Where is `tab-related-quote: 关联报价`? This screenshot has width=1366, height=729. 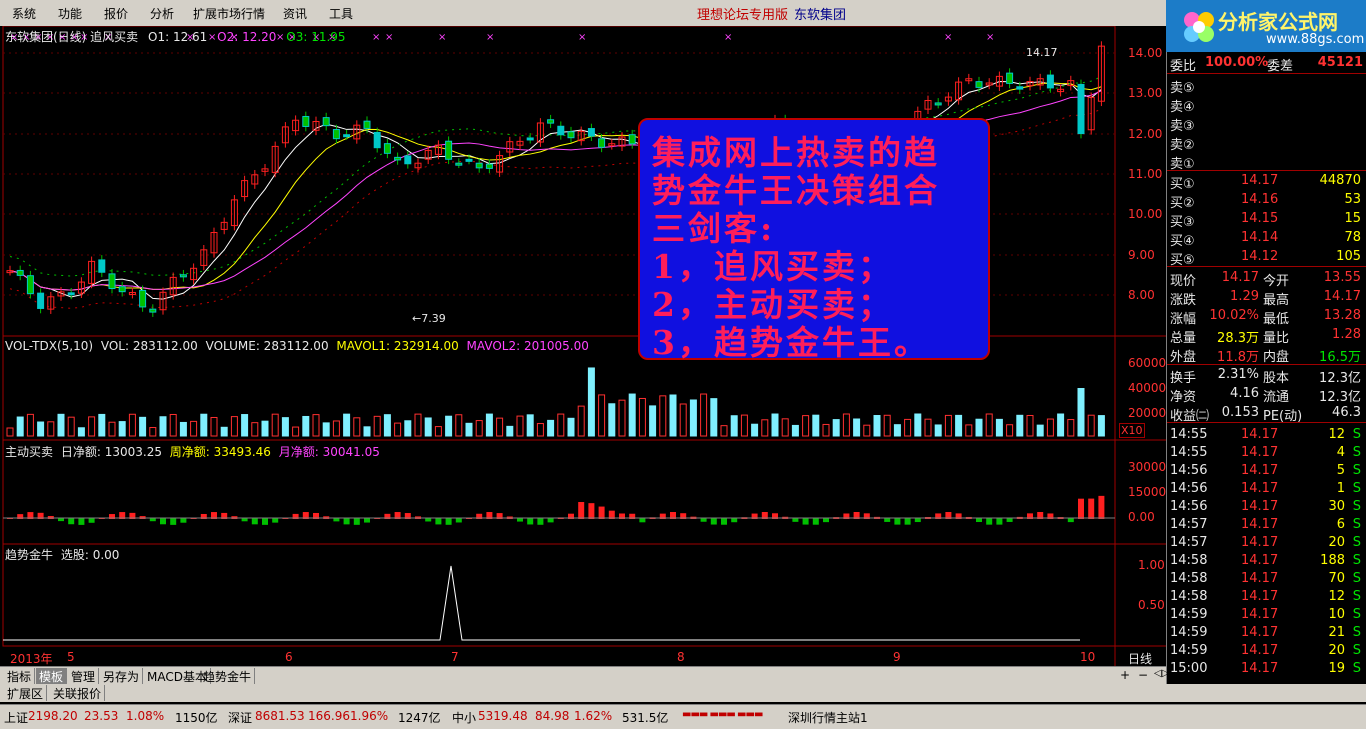
tab-related-quote: 关联报价 is located at coordinates (78, 693).